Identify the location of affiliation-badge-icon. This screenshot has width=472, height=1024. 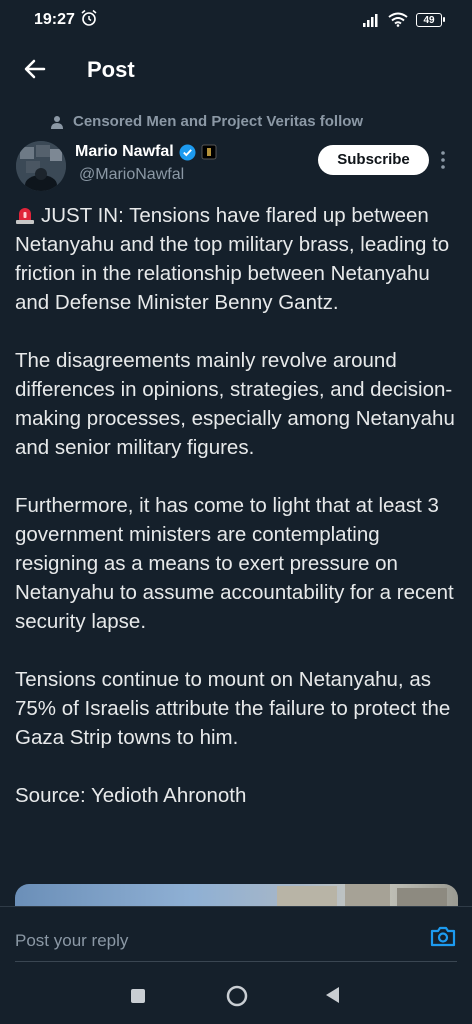
(209, 152).